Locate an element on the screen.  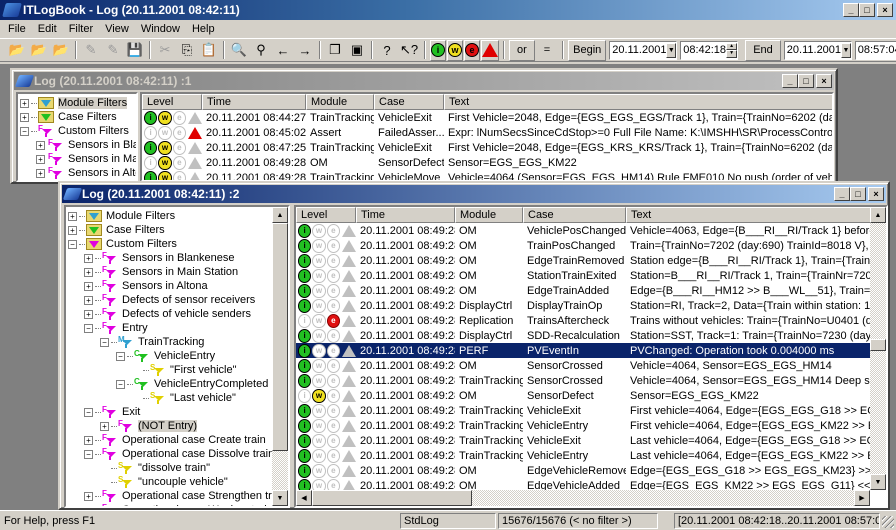
find-next-button: → is located at coordinates (305, 50).